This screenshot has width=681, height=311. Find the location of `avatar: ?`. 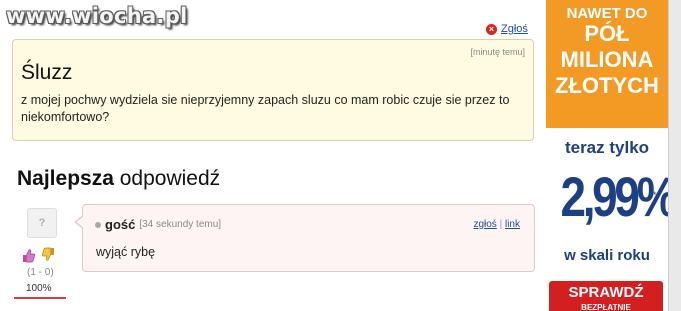

avatar: ? is located at coordinates (42, 223).